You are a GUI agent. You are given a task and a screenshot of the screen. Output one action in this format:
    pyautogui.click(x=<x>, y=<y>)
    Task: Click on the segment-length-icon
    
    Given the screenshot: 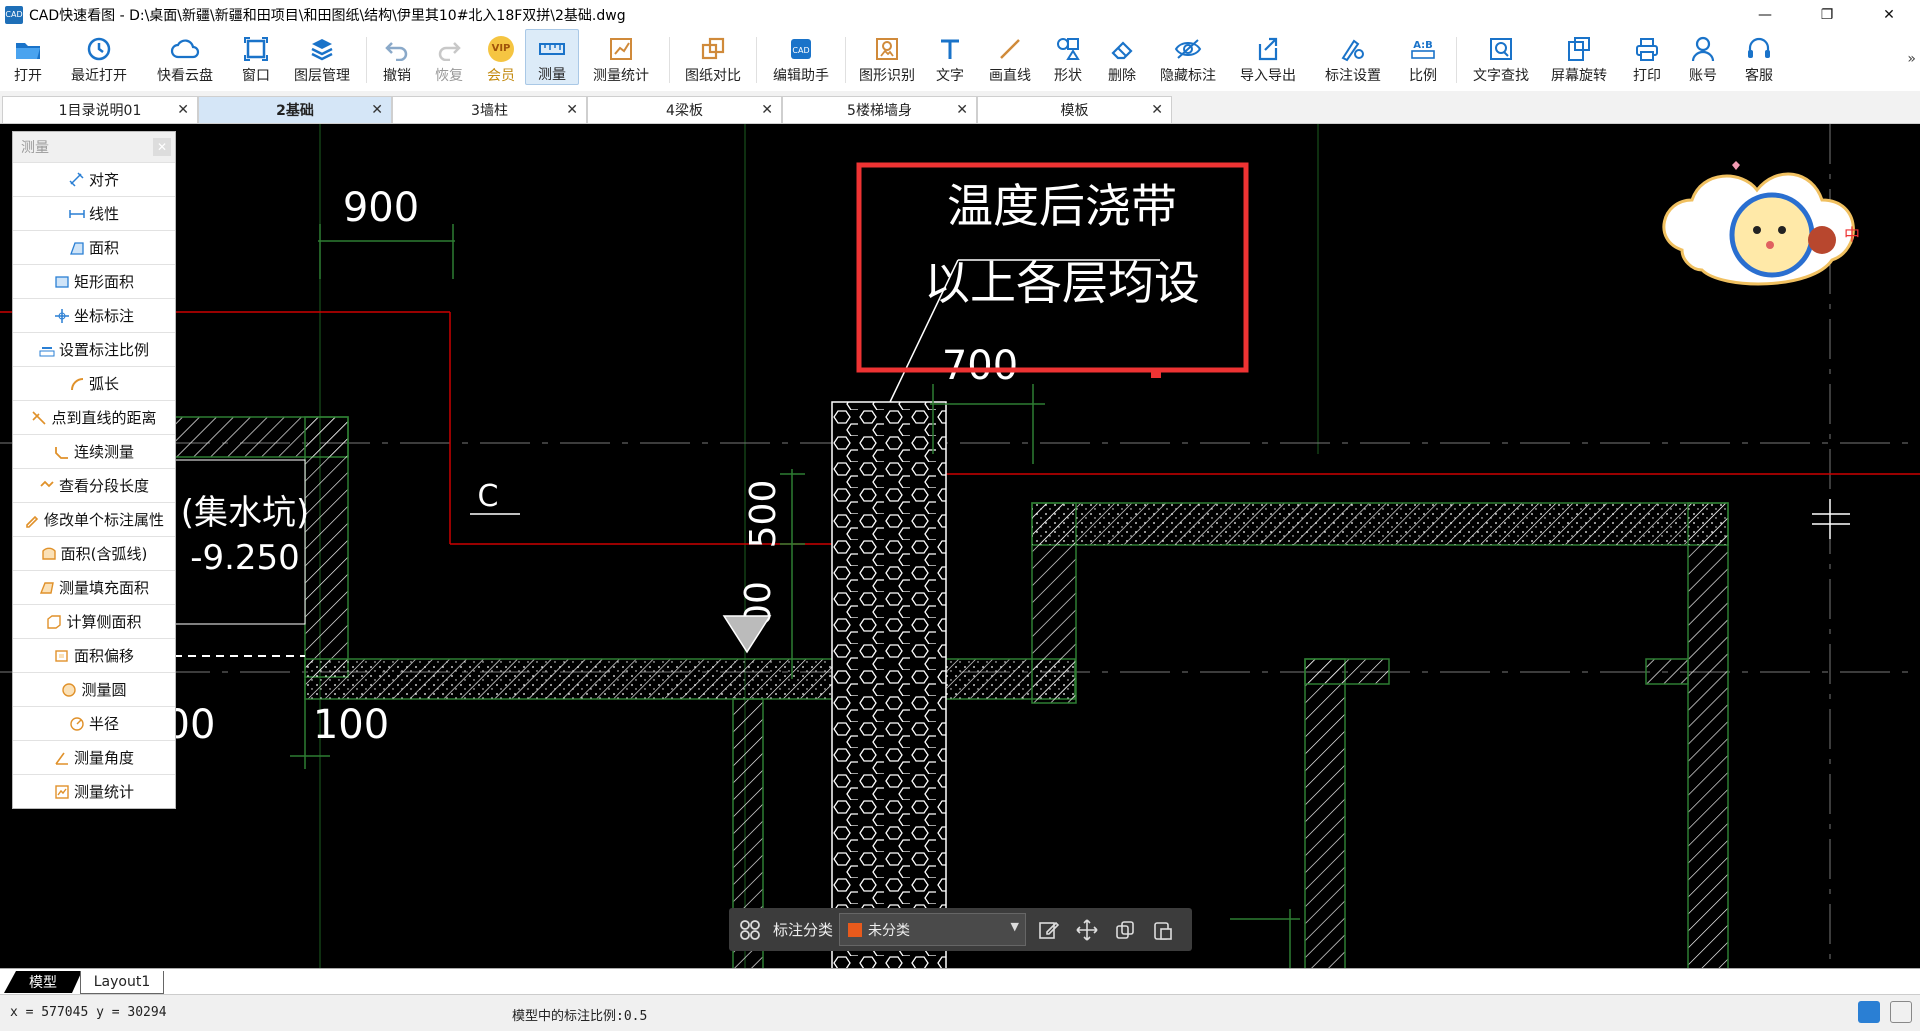 What is the action you would take?
    pyautogui.click(x=47, y=483)
    